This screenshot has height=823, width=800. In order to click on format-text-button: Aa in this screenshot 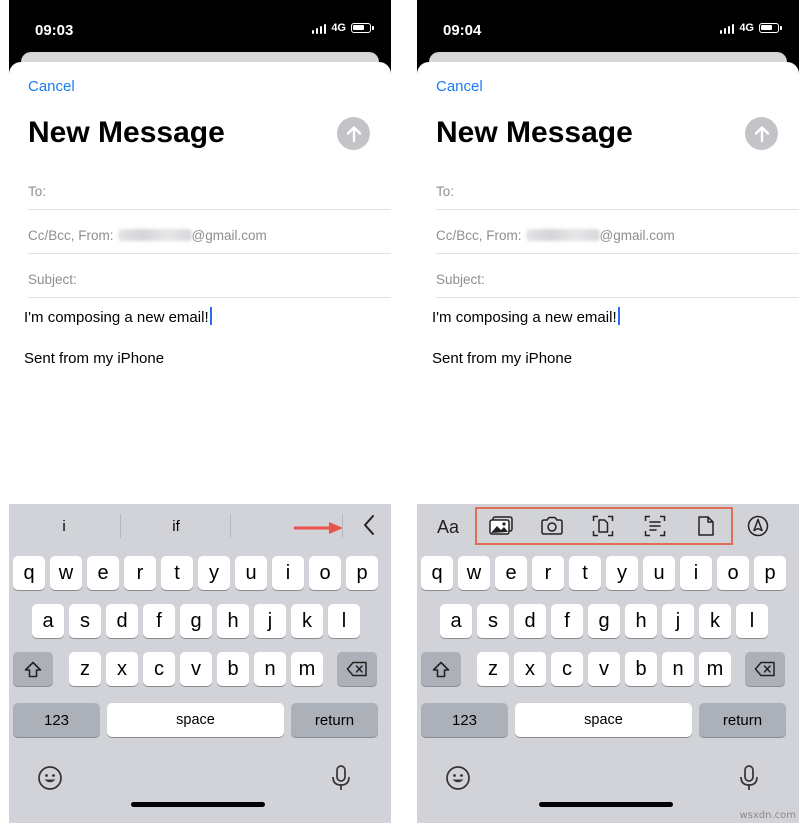, I will do `click(448, 527)`.